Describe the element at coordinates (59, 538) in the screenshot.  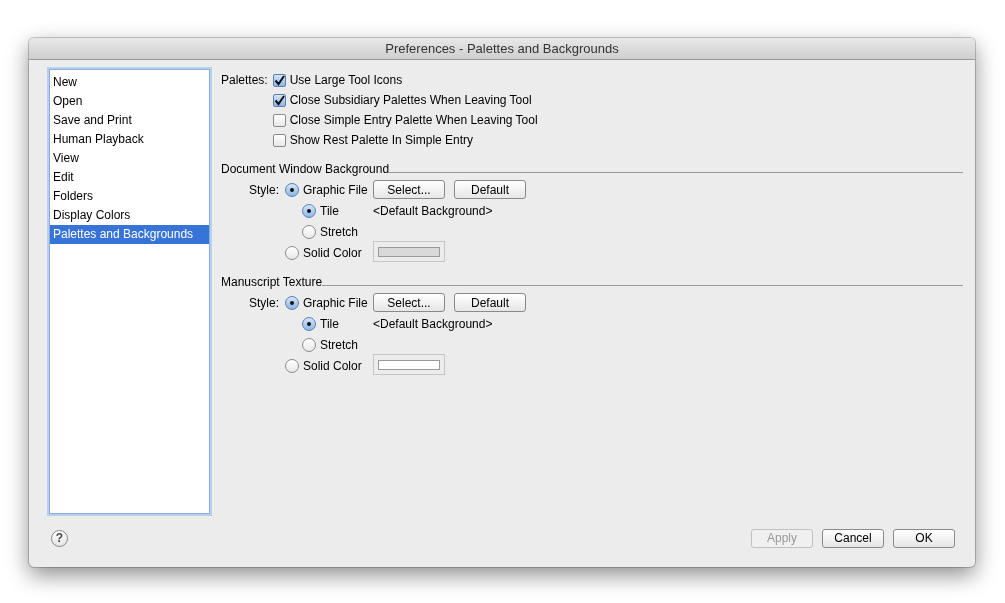
I see `help-button: ?` at that location.